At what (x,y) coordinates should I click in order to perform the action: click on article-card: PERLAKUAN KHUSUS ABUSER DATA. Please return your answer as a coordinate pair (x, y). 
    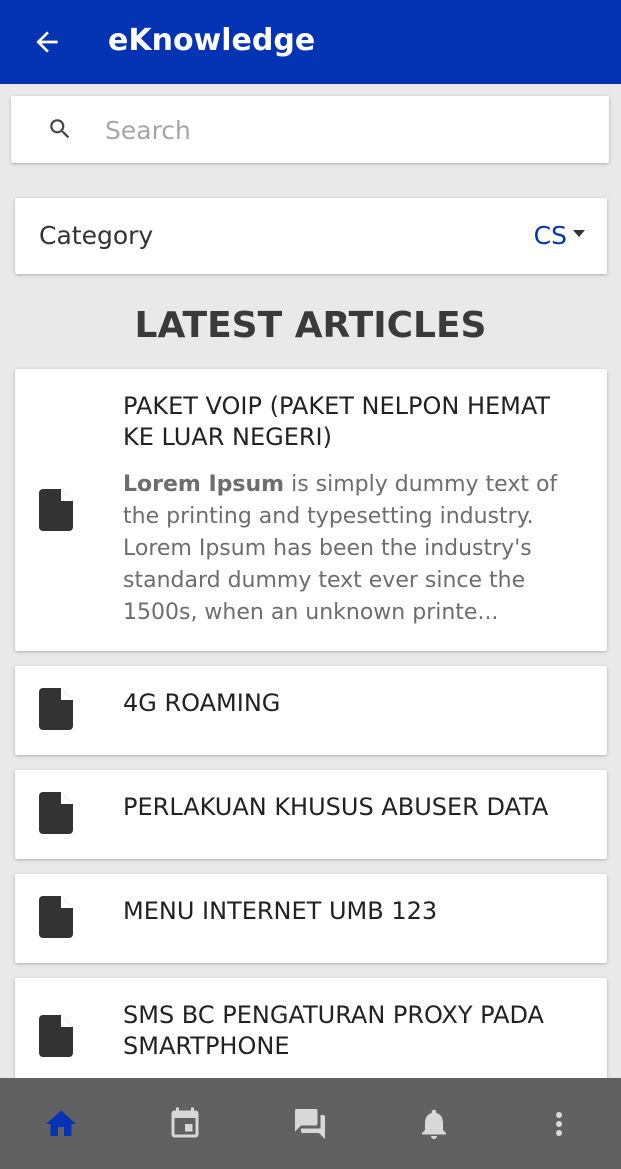
    Looking at the image, I should click on (311, 814).